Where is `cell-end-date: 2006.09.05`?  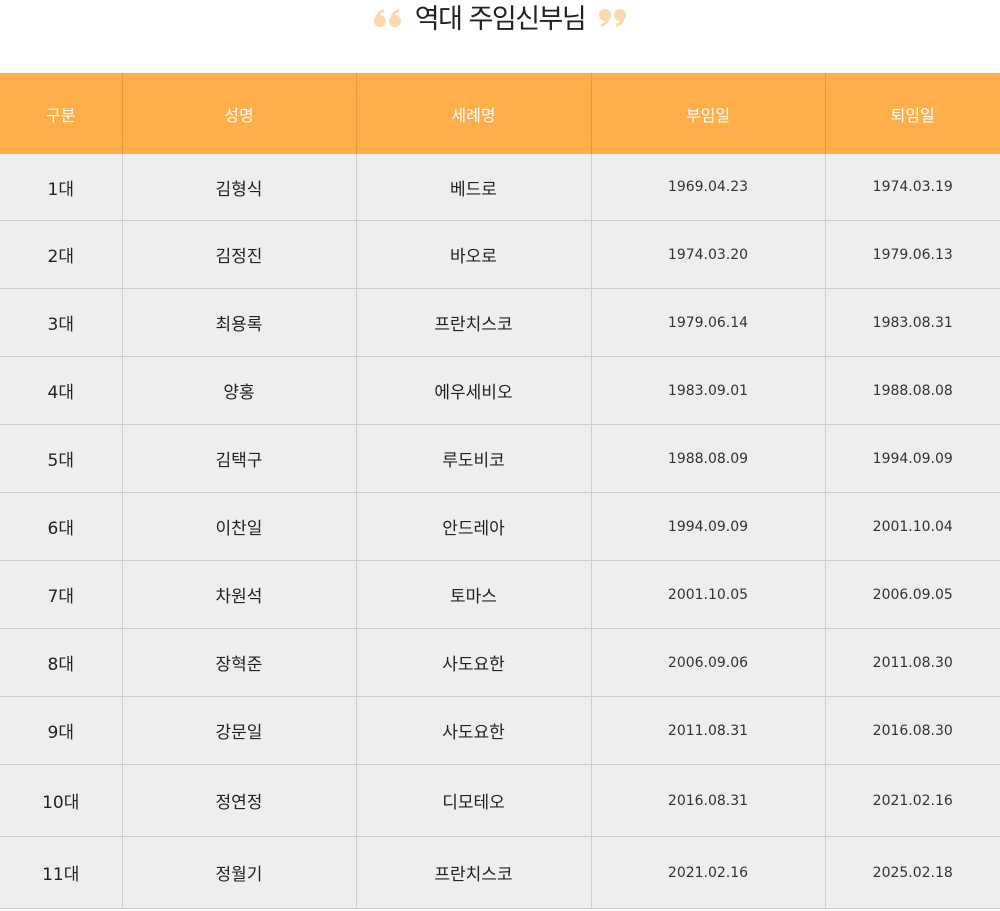 cell-end-date: 2006.09.05 is located at coordinates (912, 594).